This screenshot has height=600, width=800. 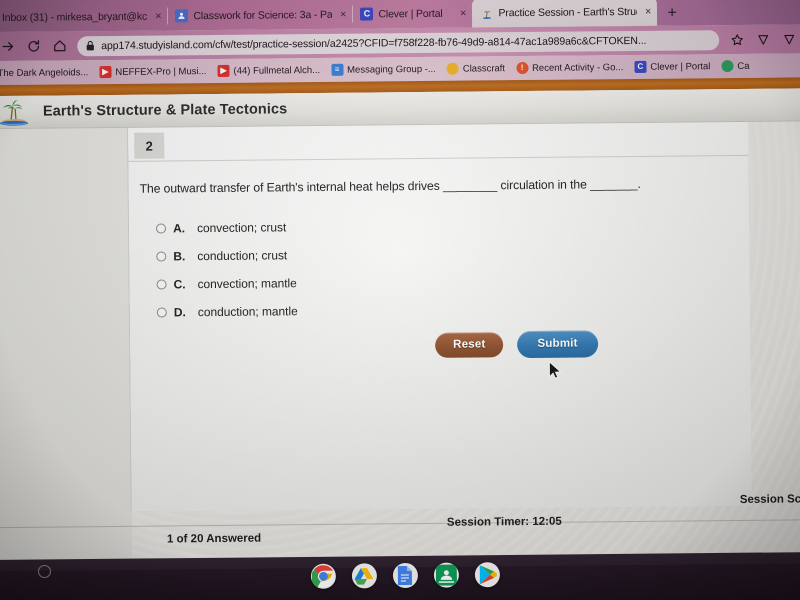 What do you see at coordinates (59, 45) in the screenshot?
I see `home-icon` at bounding box center [59, 45].